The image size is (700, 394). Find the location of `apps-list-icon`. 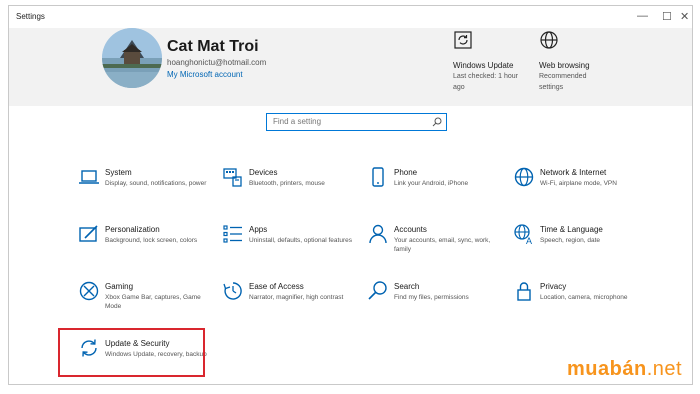

apps-list-icon is located at coordinates (232, 234).